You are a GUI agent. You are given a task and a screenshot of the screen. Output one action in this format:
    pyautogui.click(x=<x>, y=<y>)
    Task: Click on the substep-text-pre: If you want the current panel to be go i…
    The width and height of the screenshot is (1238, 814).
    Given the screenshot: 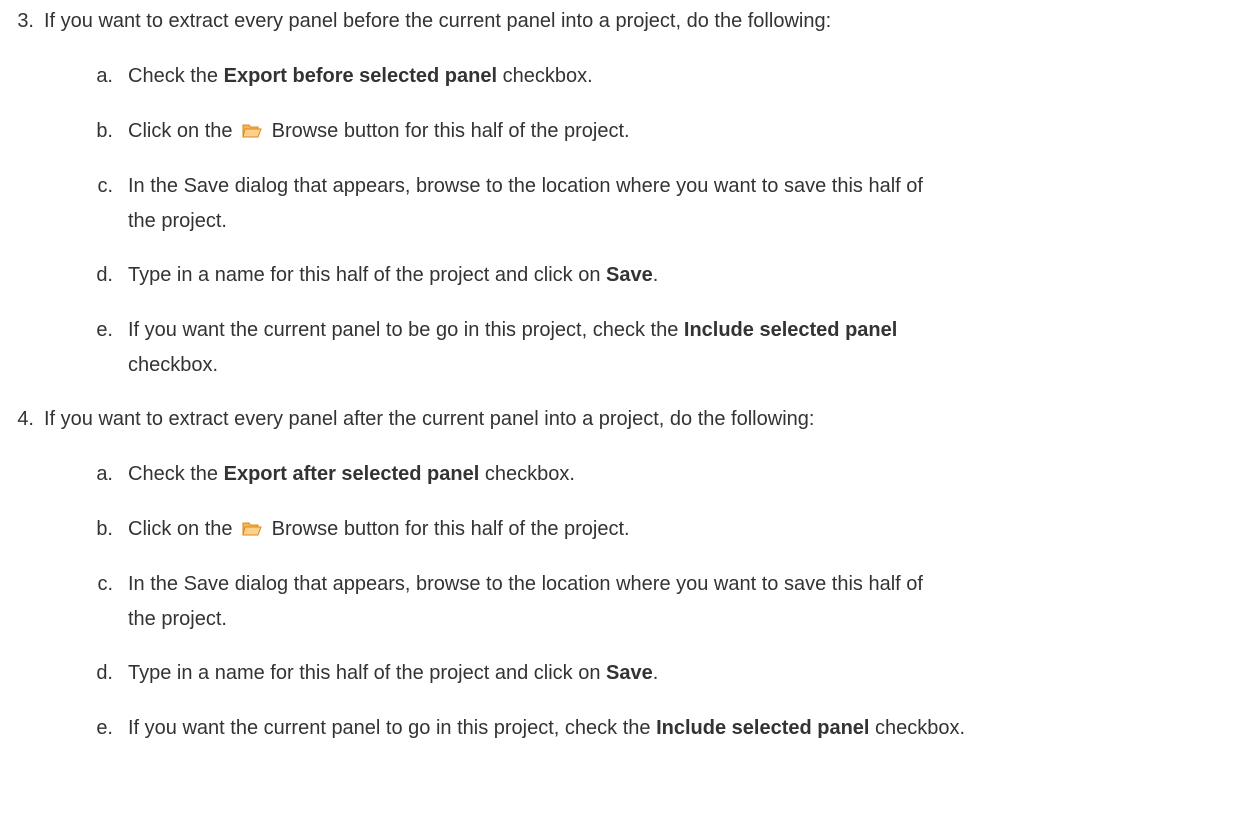 What is the action you would take?
    pyautogui.click(x=406, y=330)
    